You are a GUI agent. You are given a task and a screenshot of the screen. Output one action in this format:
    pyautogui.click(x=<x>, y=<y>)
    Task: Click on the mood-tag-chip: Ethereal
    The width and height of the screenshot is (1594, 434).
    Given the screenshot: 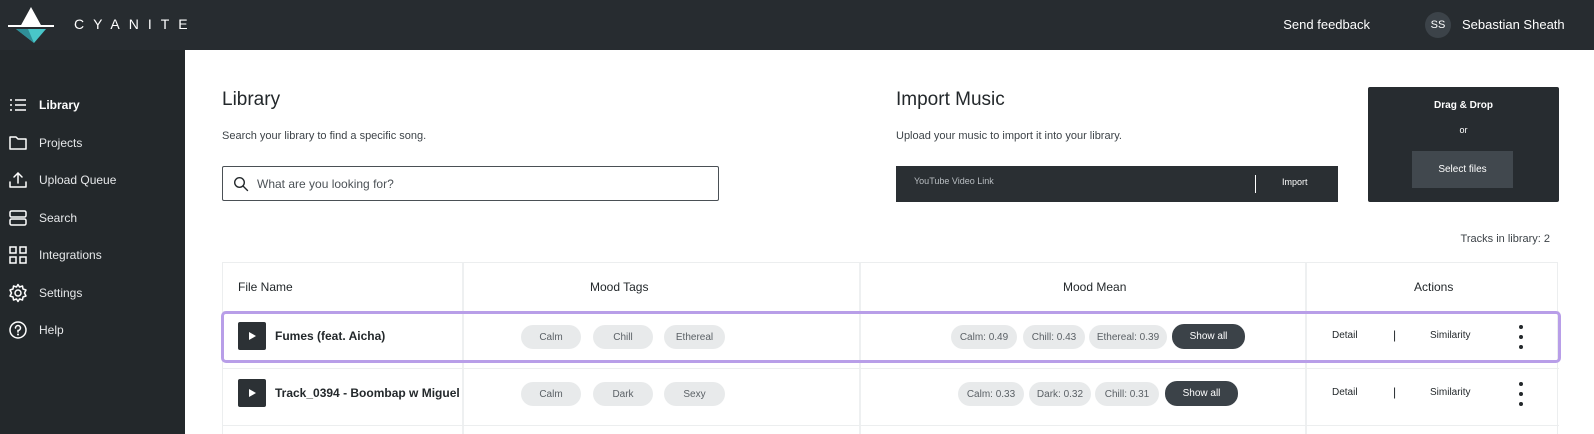 What is the action you would take?
    pyautogui.click(x=694, y=337)
    